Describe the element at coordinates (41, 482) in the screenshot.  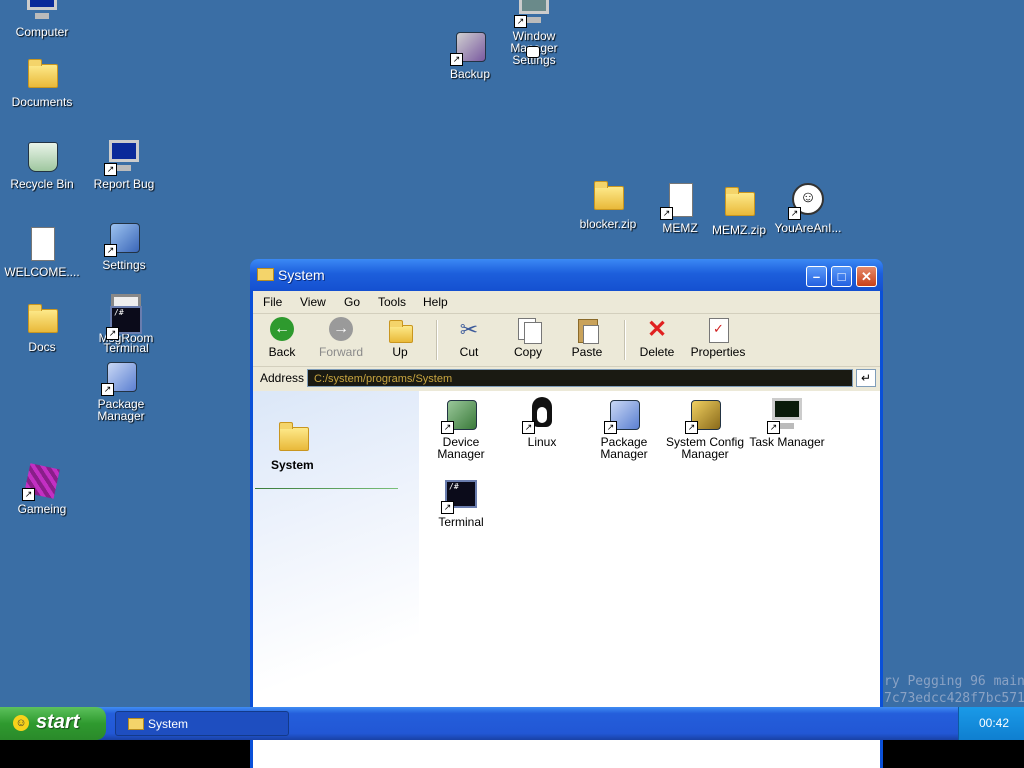
I see `gameing-cube-icon: ↗` at that location.